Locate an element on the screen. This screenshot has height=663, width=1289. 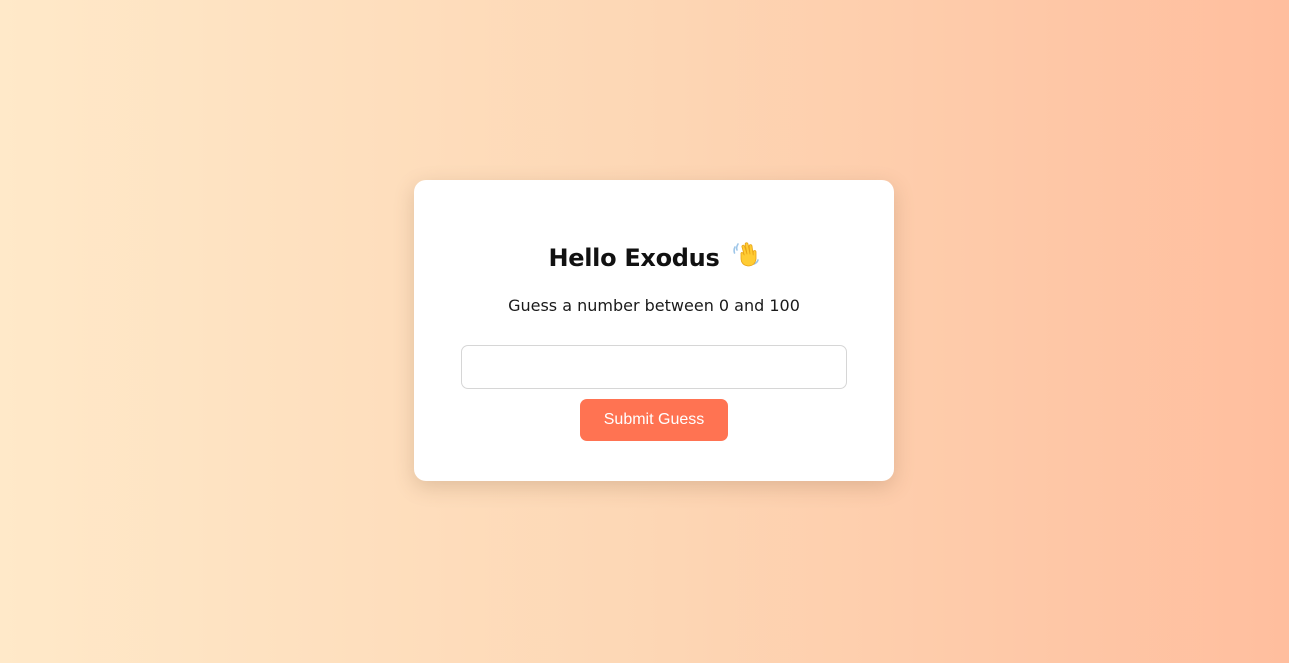
guess-input is located at coordinates (654, 367).